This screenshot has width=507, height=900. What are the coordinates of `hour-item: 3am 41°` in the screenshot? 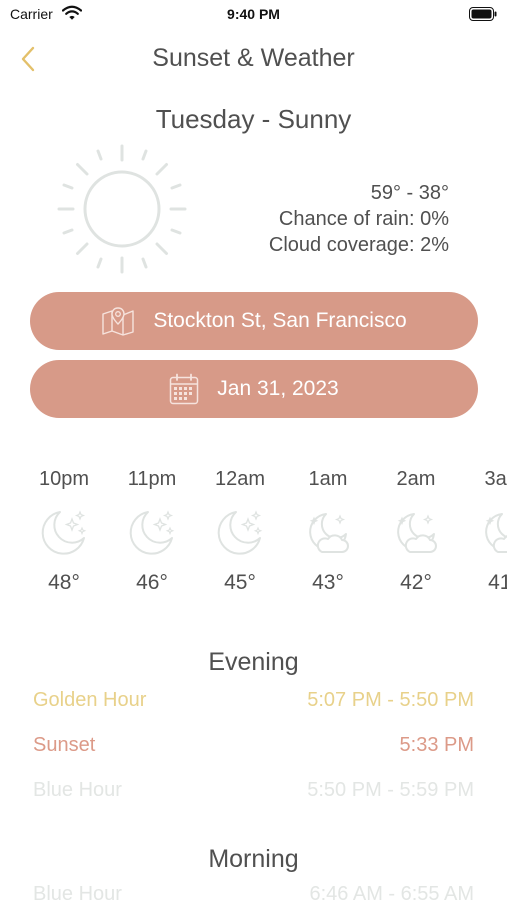 It's located at (483, 530).